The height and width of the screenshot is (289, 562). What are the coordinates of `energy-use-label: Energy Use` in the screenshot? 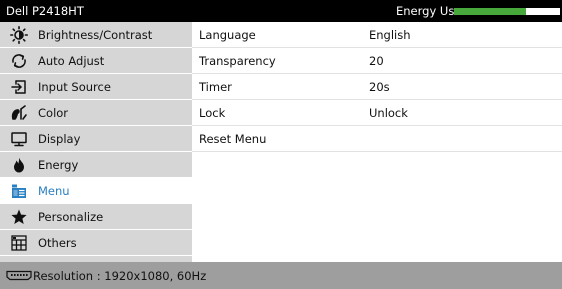 It's located at (429, 11).